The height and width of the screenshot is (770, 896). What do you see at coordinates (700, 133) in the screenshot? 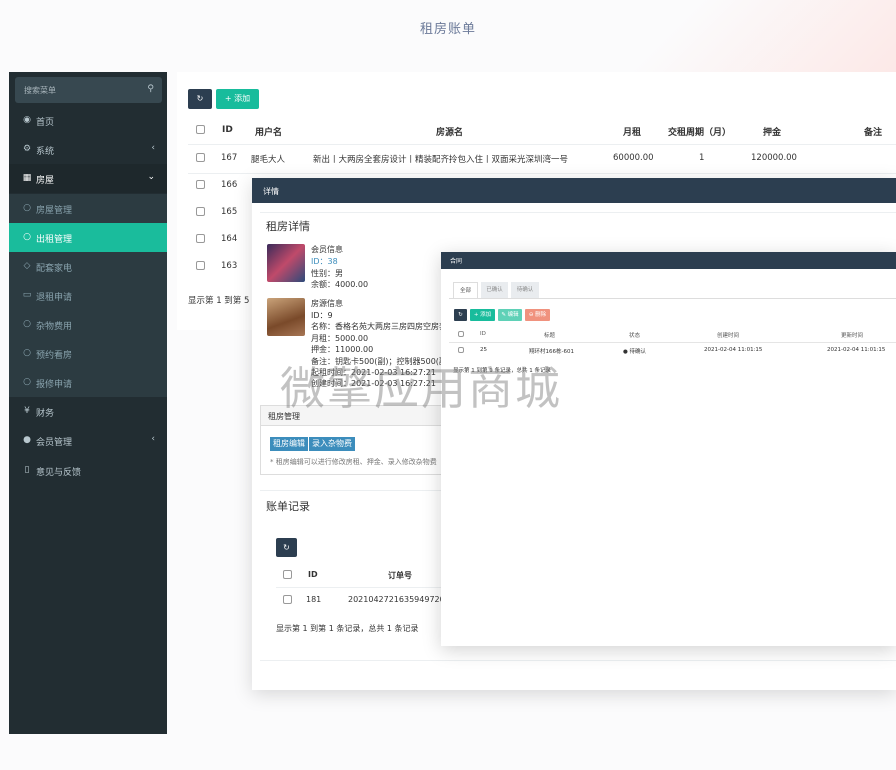
I see `col-cycle: 交租周期（月）` at bounding box center [700, 133].